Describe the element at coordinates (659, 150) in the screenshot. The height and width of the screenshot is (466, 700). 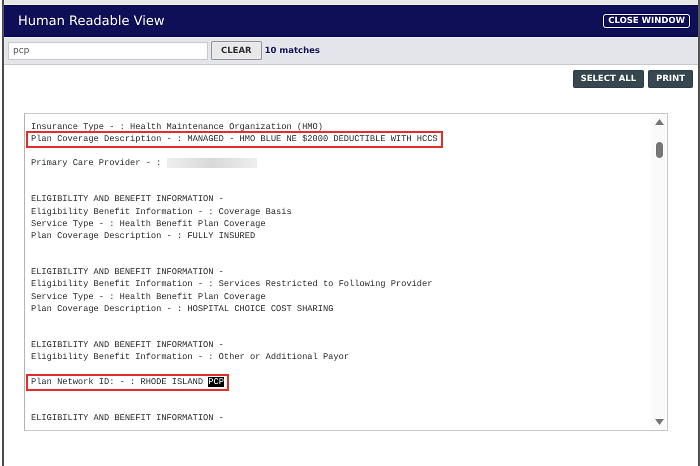
I see `scroll-thumb` at that location.